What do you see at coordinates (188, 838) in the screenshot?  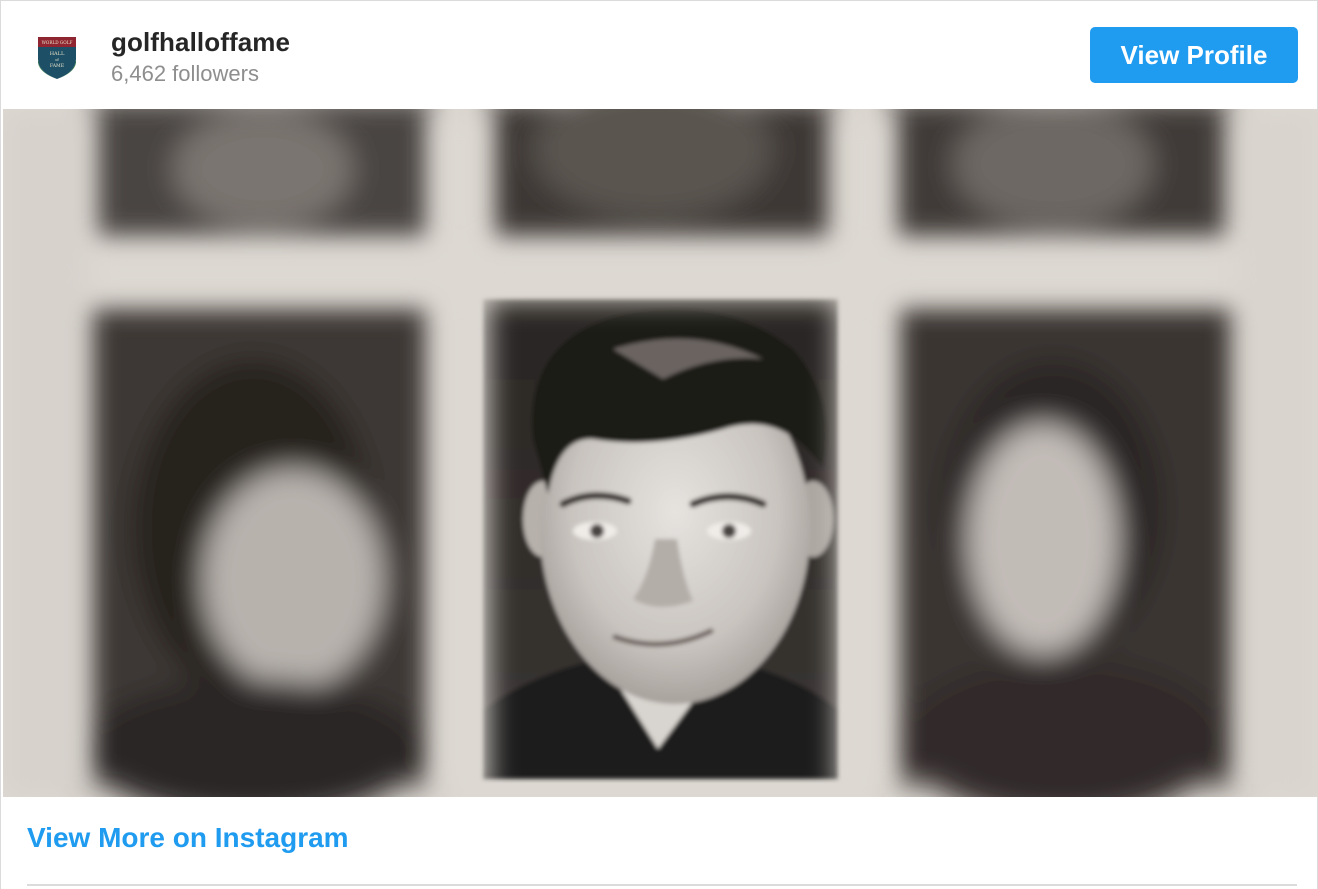 I see `view-more-on-instagram-link: View More on Instagram` at bounding box center [188, 838].